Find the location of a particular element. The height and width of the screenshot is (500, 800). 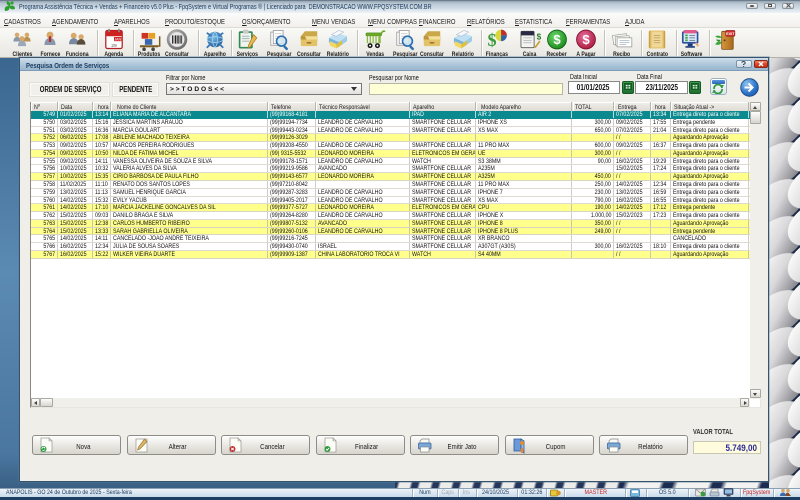

svg-text: 29 is located at coordinates (114, 46).